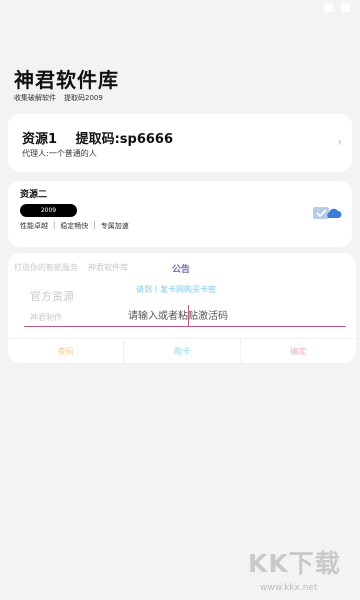 This screenshot has width=360, height=600. I want to click on feature-item: 稳定畅快, so click(74, 226).